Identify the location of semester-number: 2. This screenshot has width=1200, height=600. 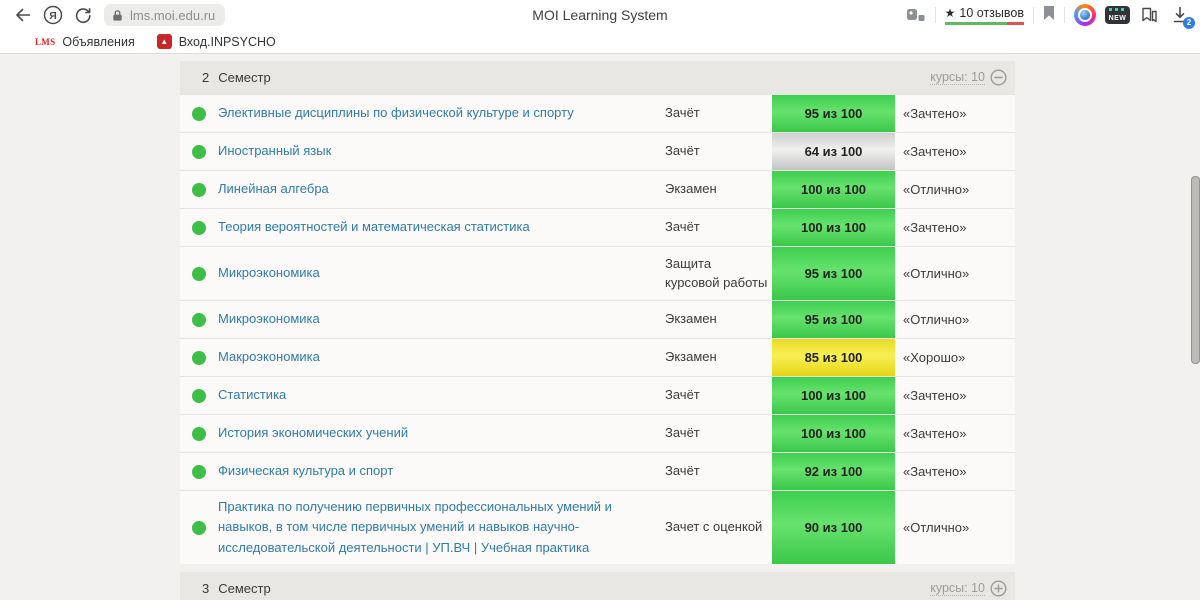
(206, 77).